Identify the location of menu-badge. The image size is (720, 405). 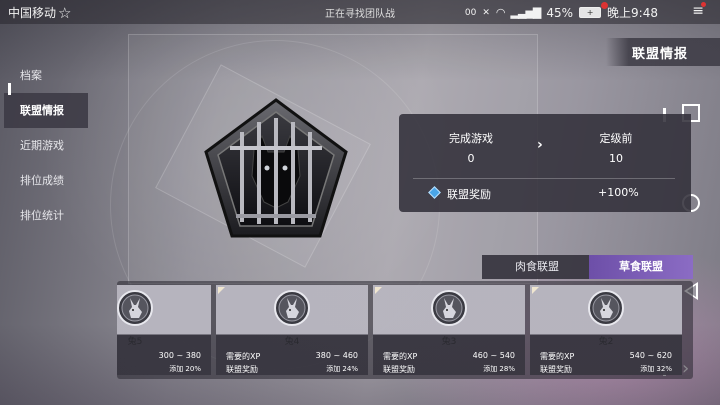
(703, 4).